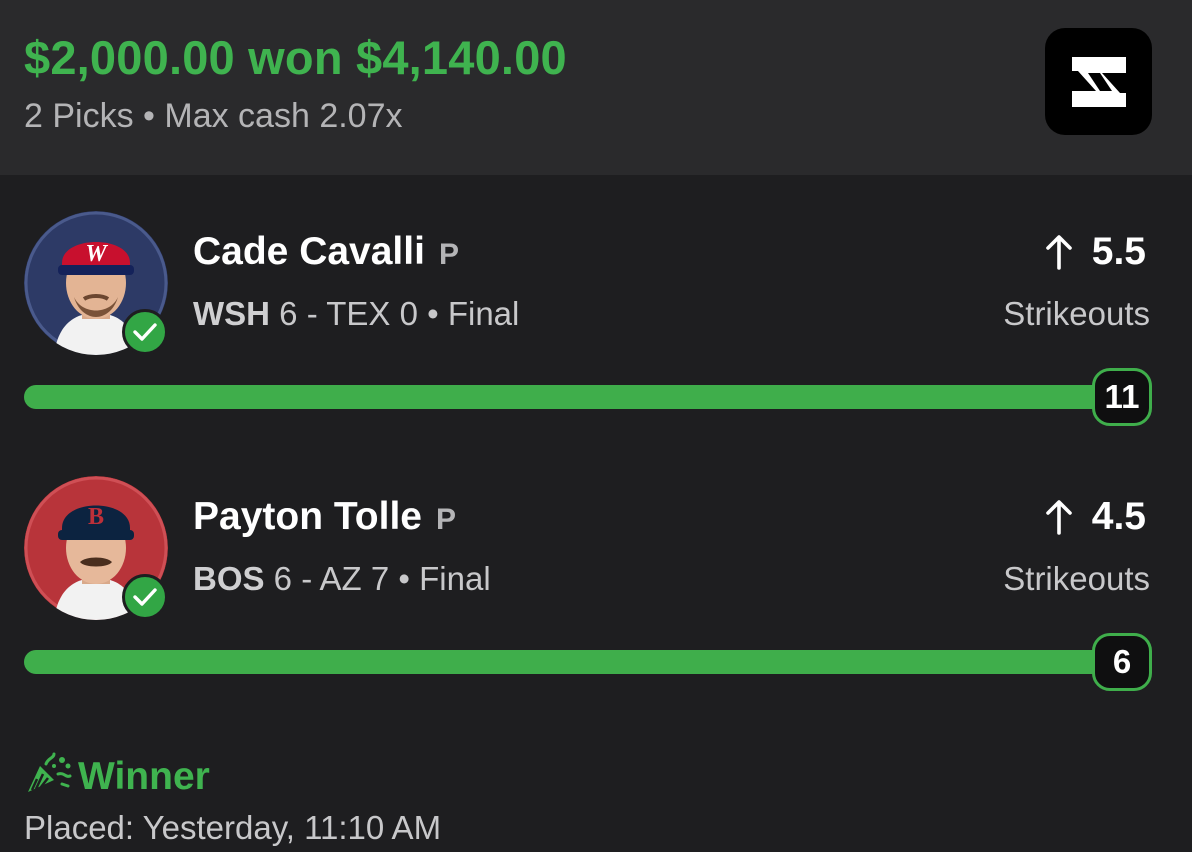 Image resolution: width=1192 pixels, height=852 pixels. What do you see at coordinates (307, 516) in the screenshot?
I see `player-name-text: Payton Tolle` at bounding box center [307, 516].